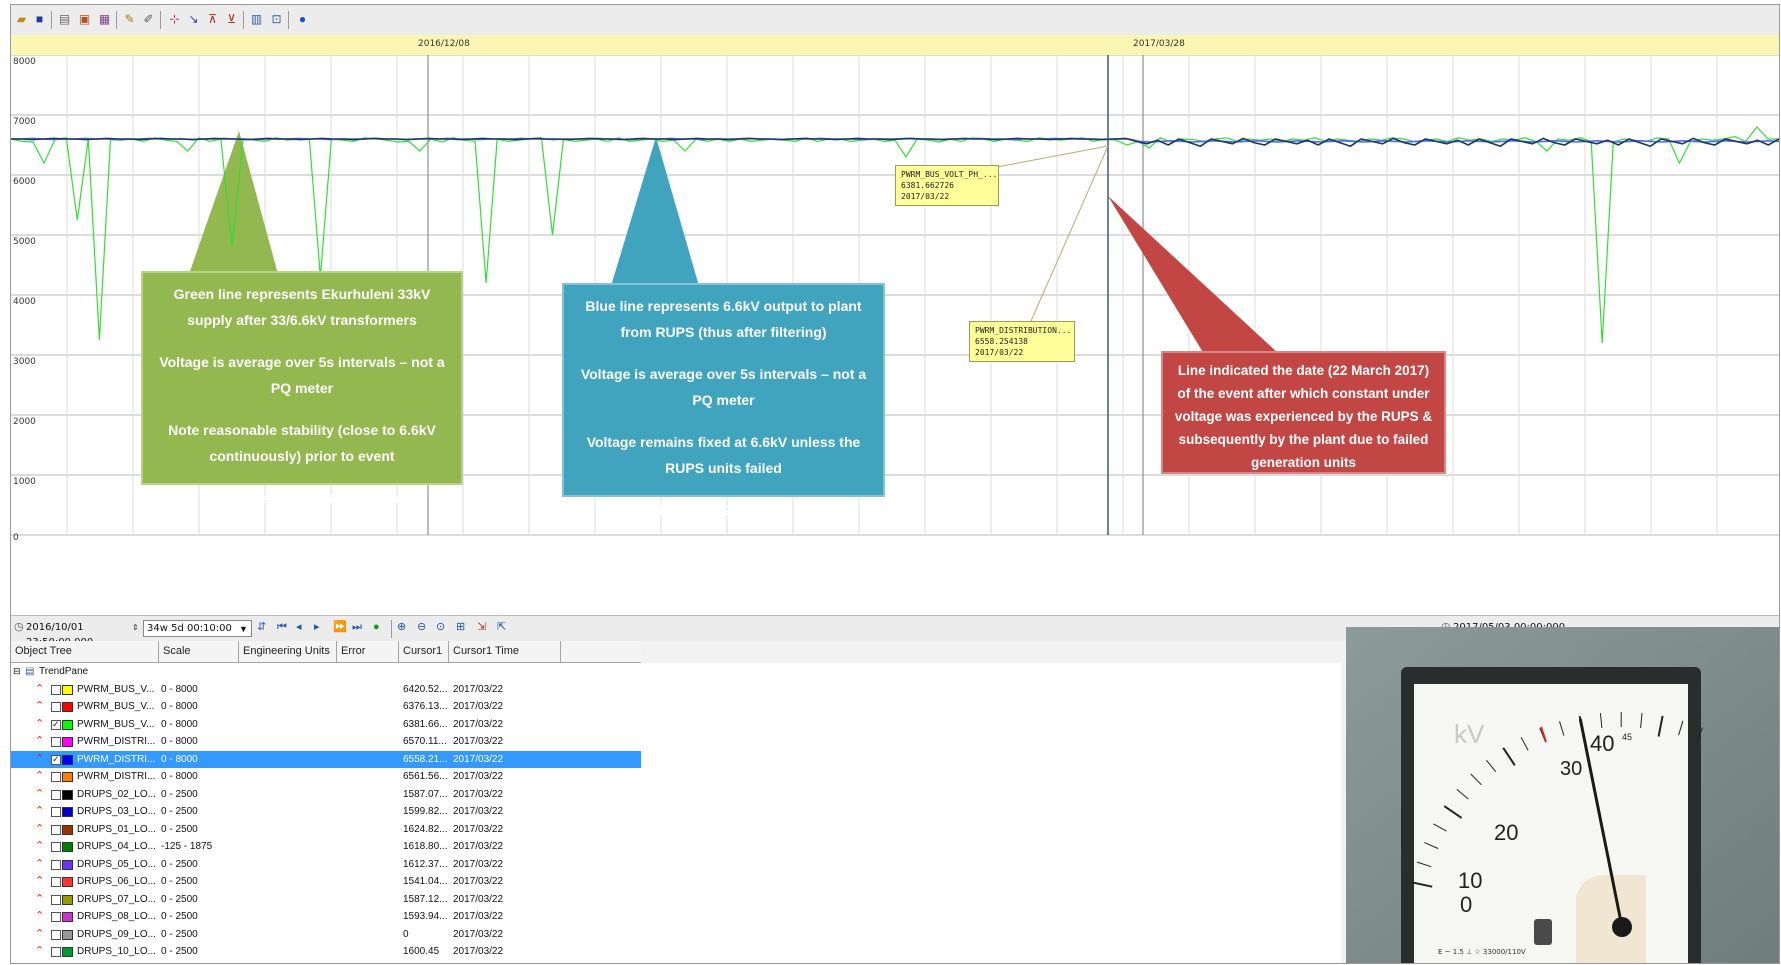 The height and width of the screenshot is (965, 1781). What do you see at coordinates (84, 634) in the screenshot?
I see `start-time-field: 2016/10/01 23:50:00.000` at bounding box center [84, 634].